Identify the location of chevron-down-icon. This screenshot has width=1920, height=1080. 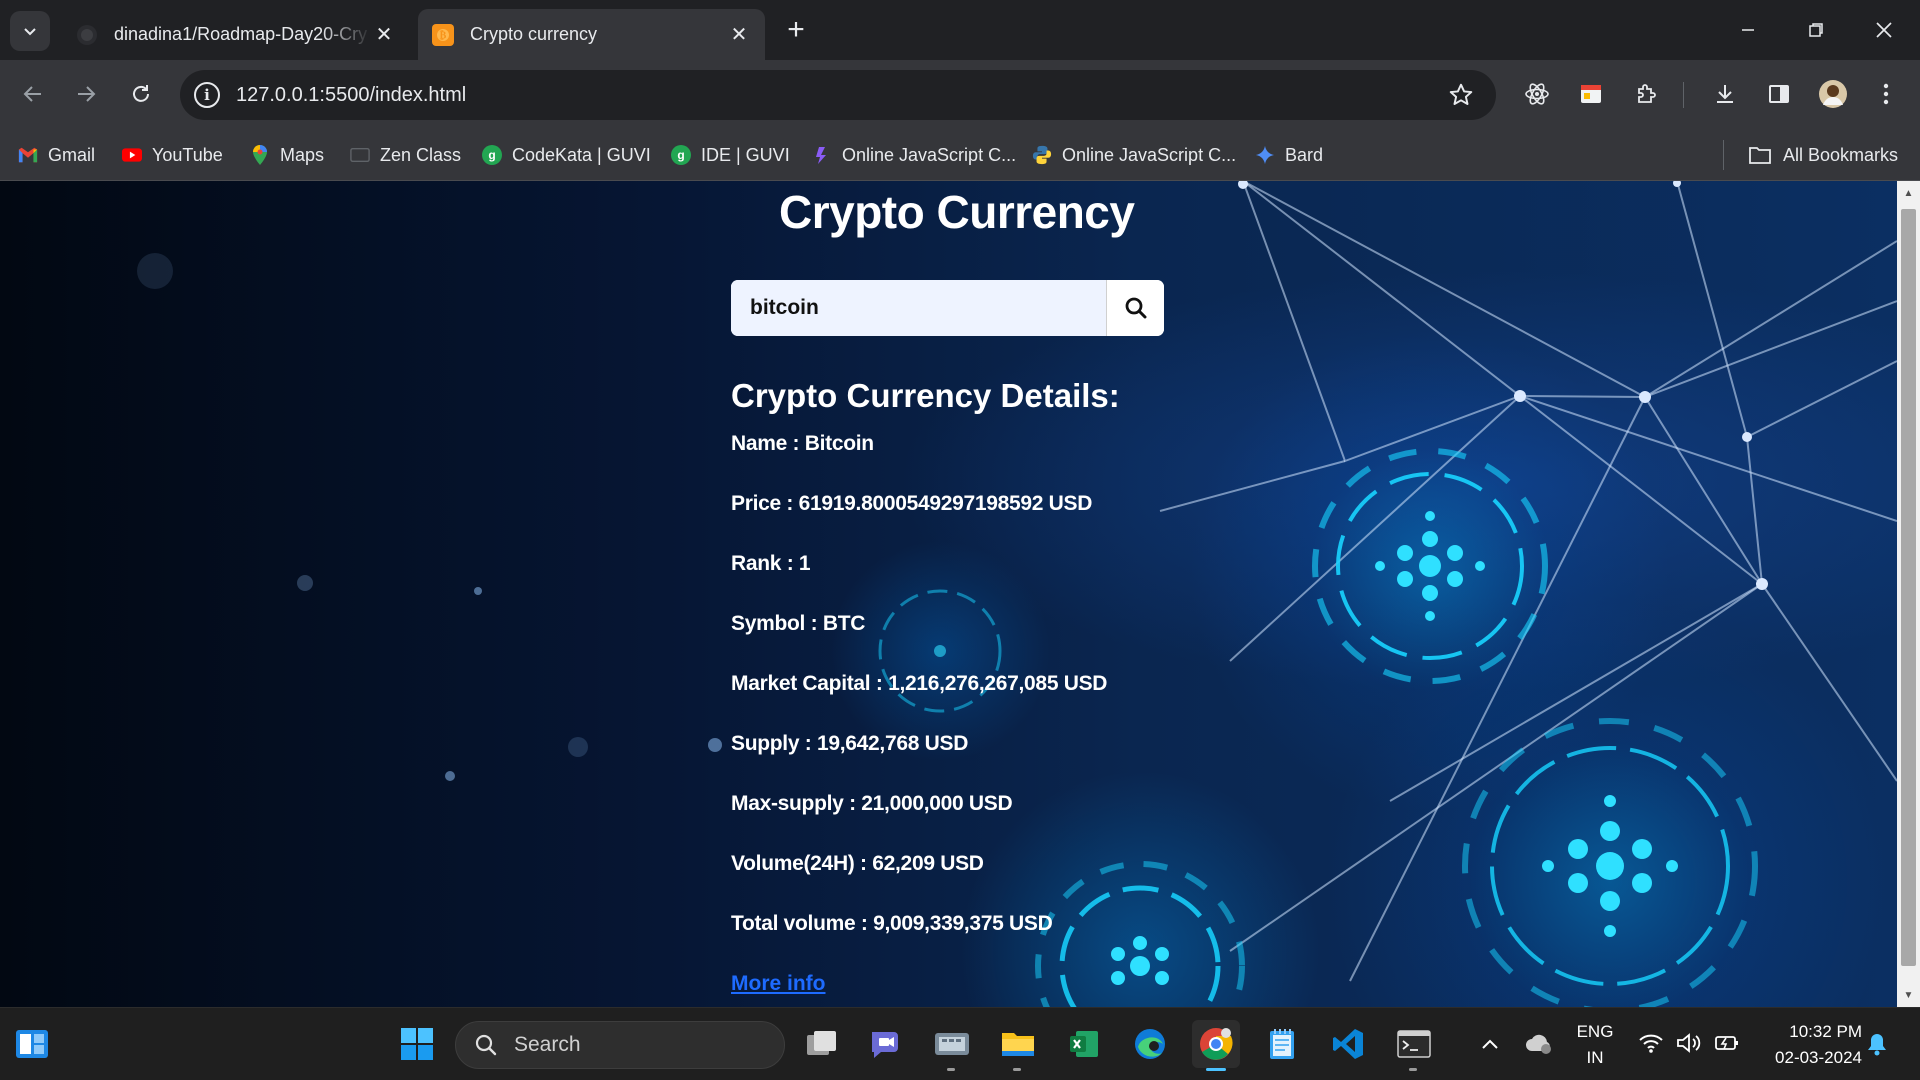
(30, 32).